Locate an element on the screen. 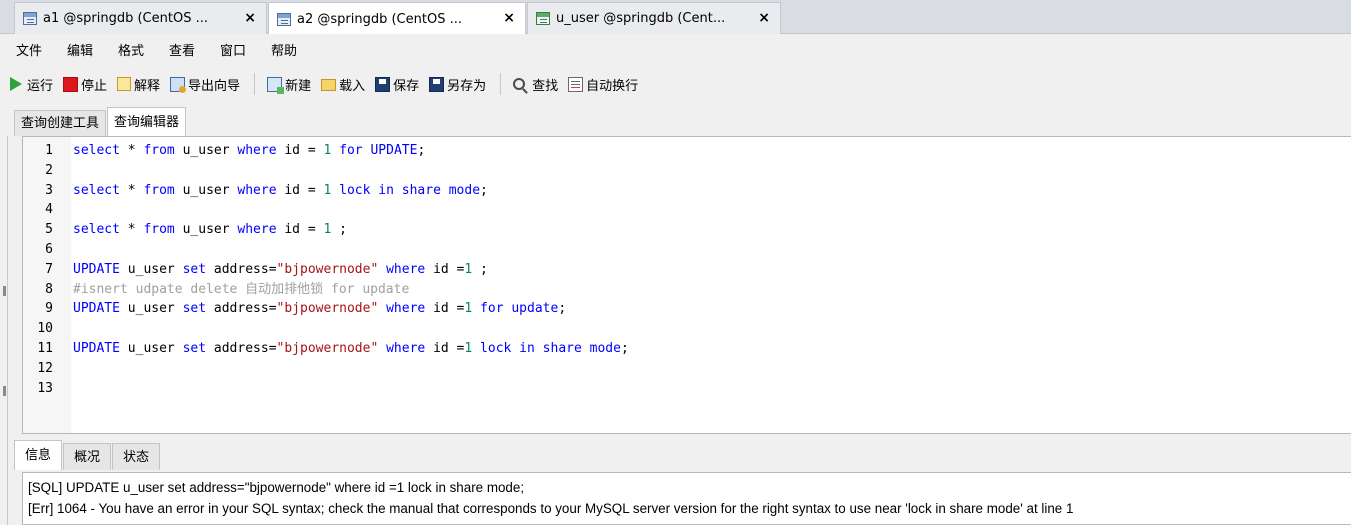 The image size is (1351, 525). save-button: 保存 is located at coordinates (397, 84).